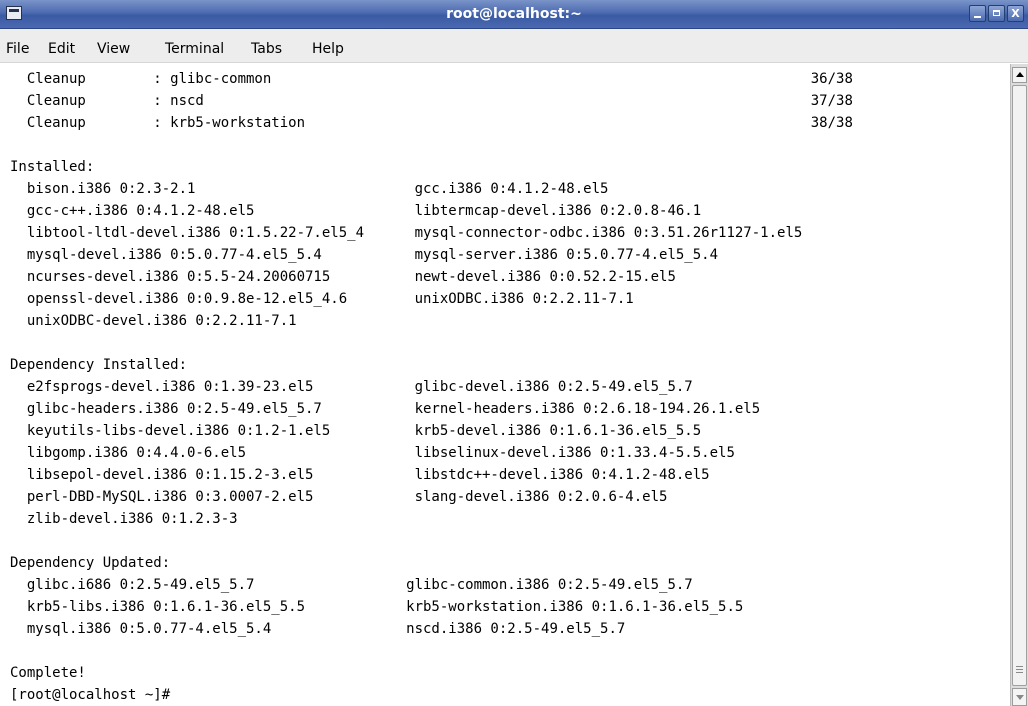 Image resolution: width=1028 pixels, height=706 pixels. Describe the element at coordinates (1019, 385) in the screenshot. I see `scroll-thumb` at that location.